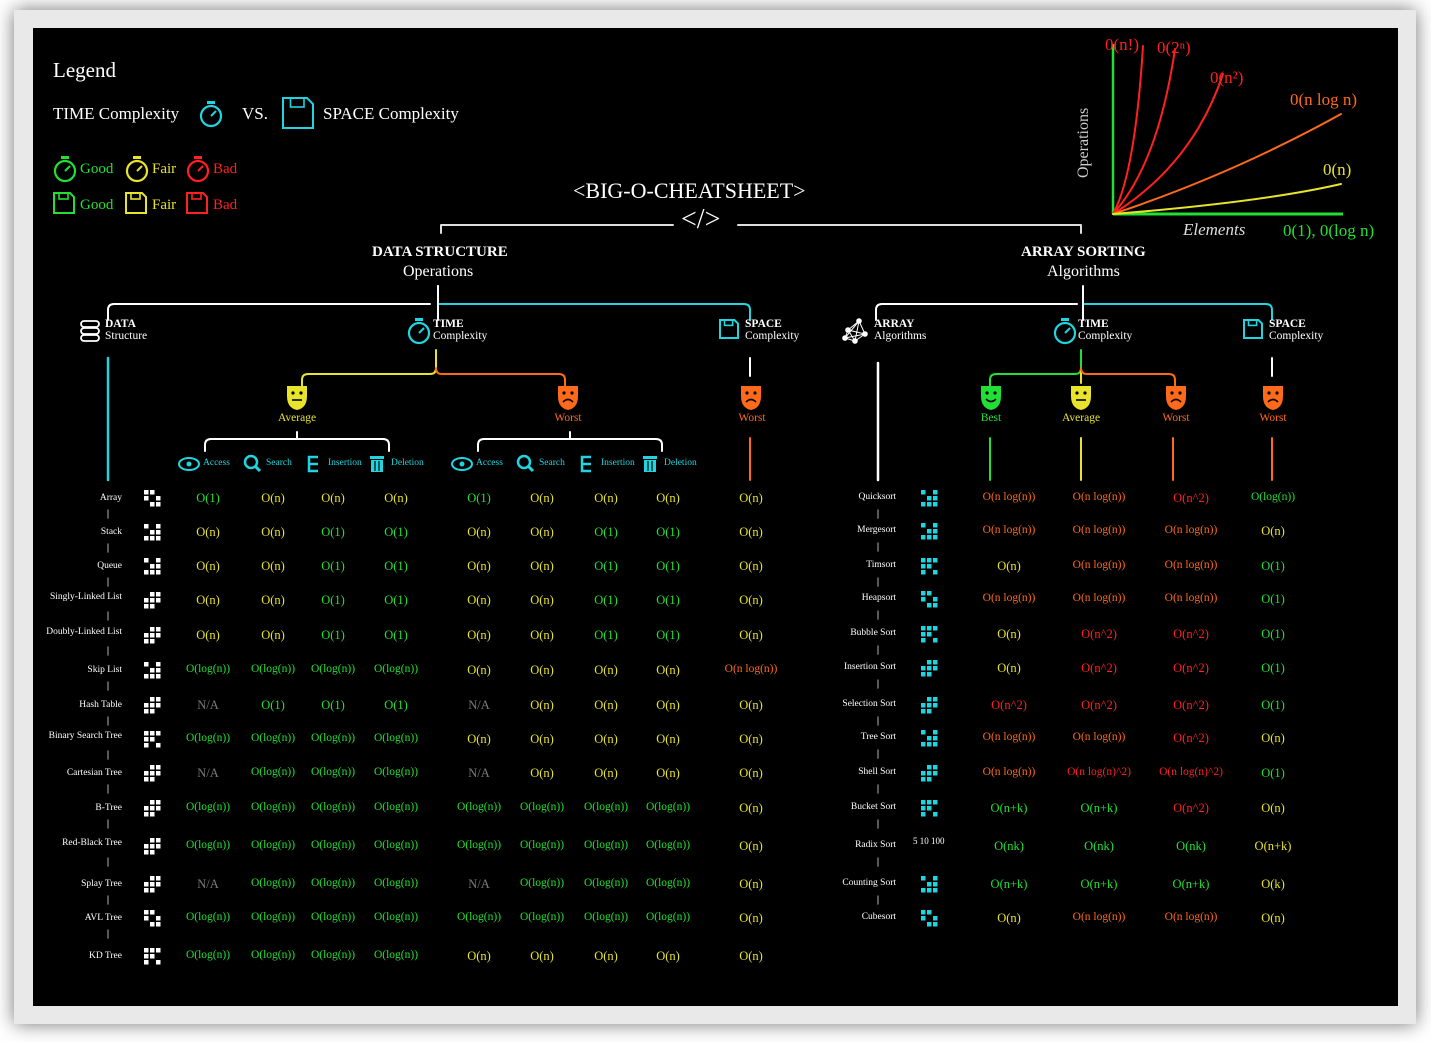 The image size is (1431, 1042). Describe the element at coordinates (878, 917) in the screenshot. I see `as-row-label: Cubesort` at that location.